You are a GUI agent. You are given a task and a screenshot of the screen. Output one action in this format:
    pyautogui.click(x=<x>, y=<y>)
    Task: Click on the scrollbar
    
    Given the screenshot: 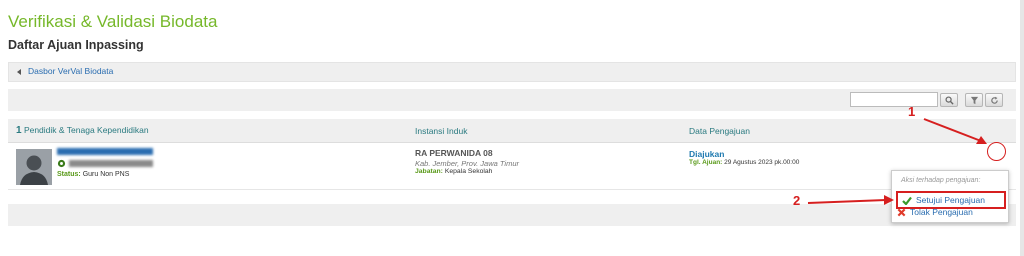 What is the action you would take?
    pyautogui.click(x=1022, y=128)
    